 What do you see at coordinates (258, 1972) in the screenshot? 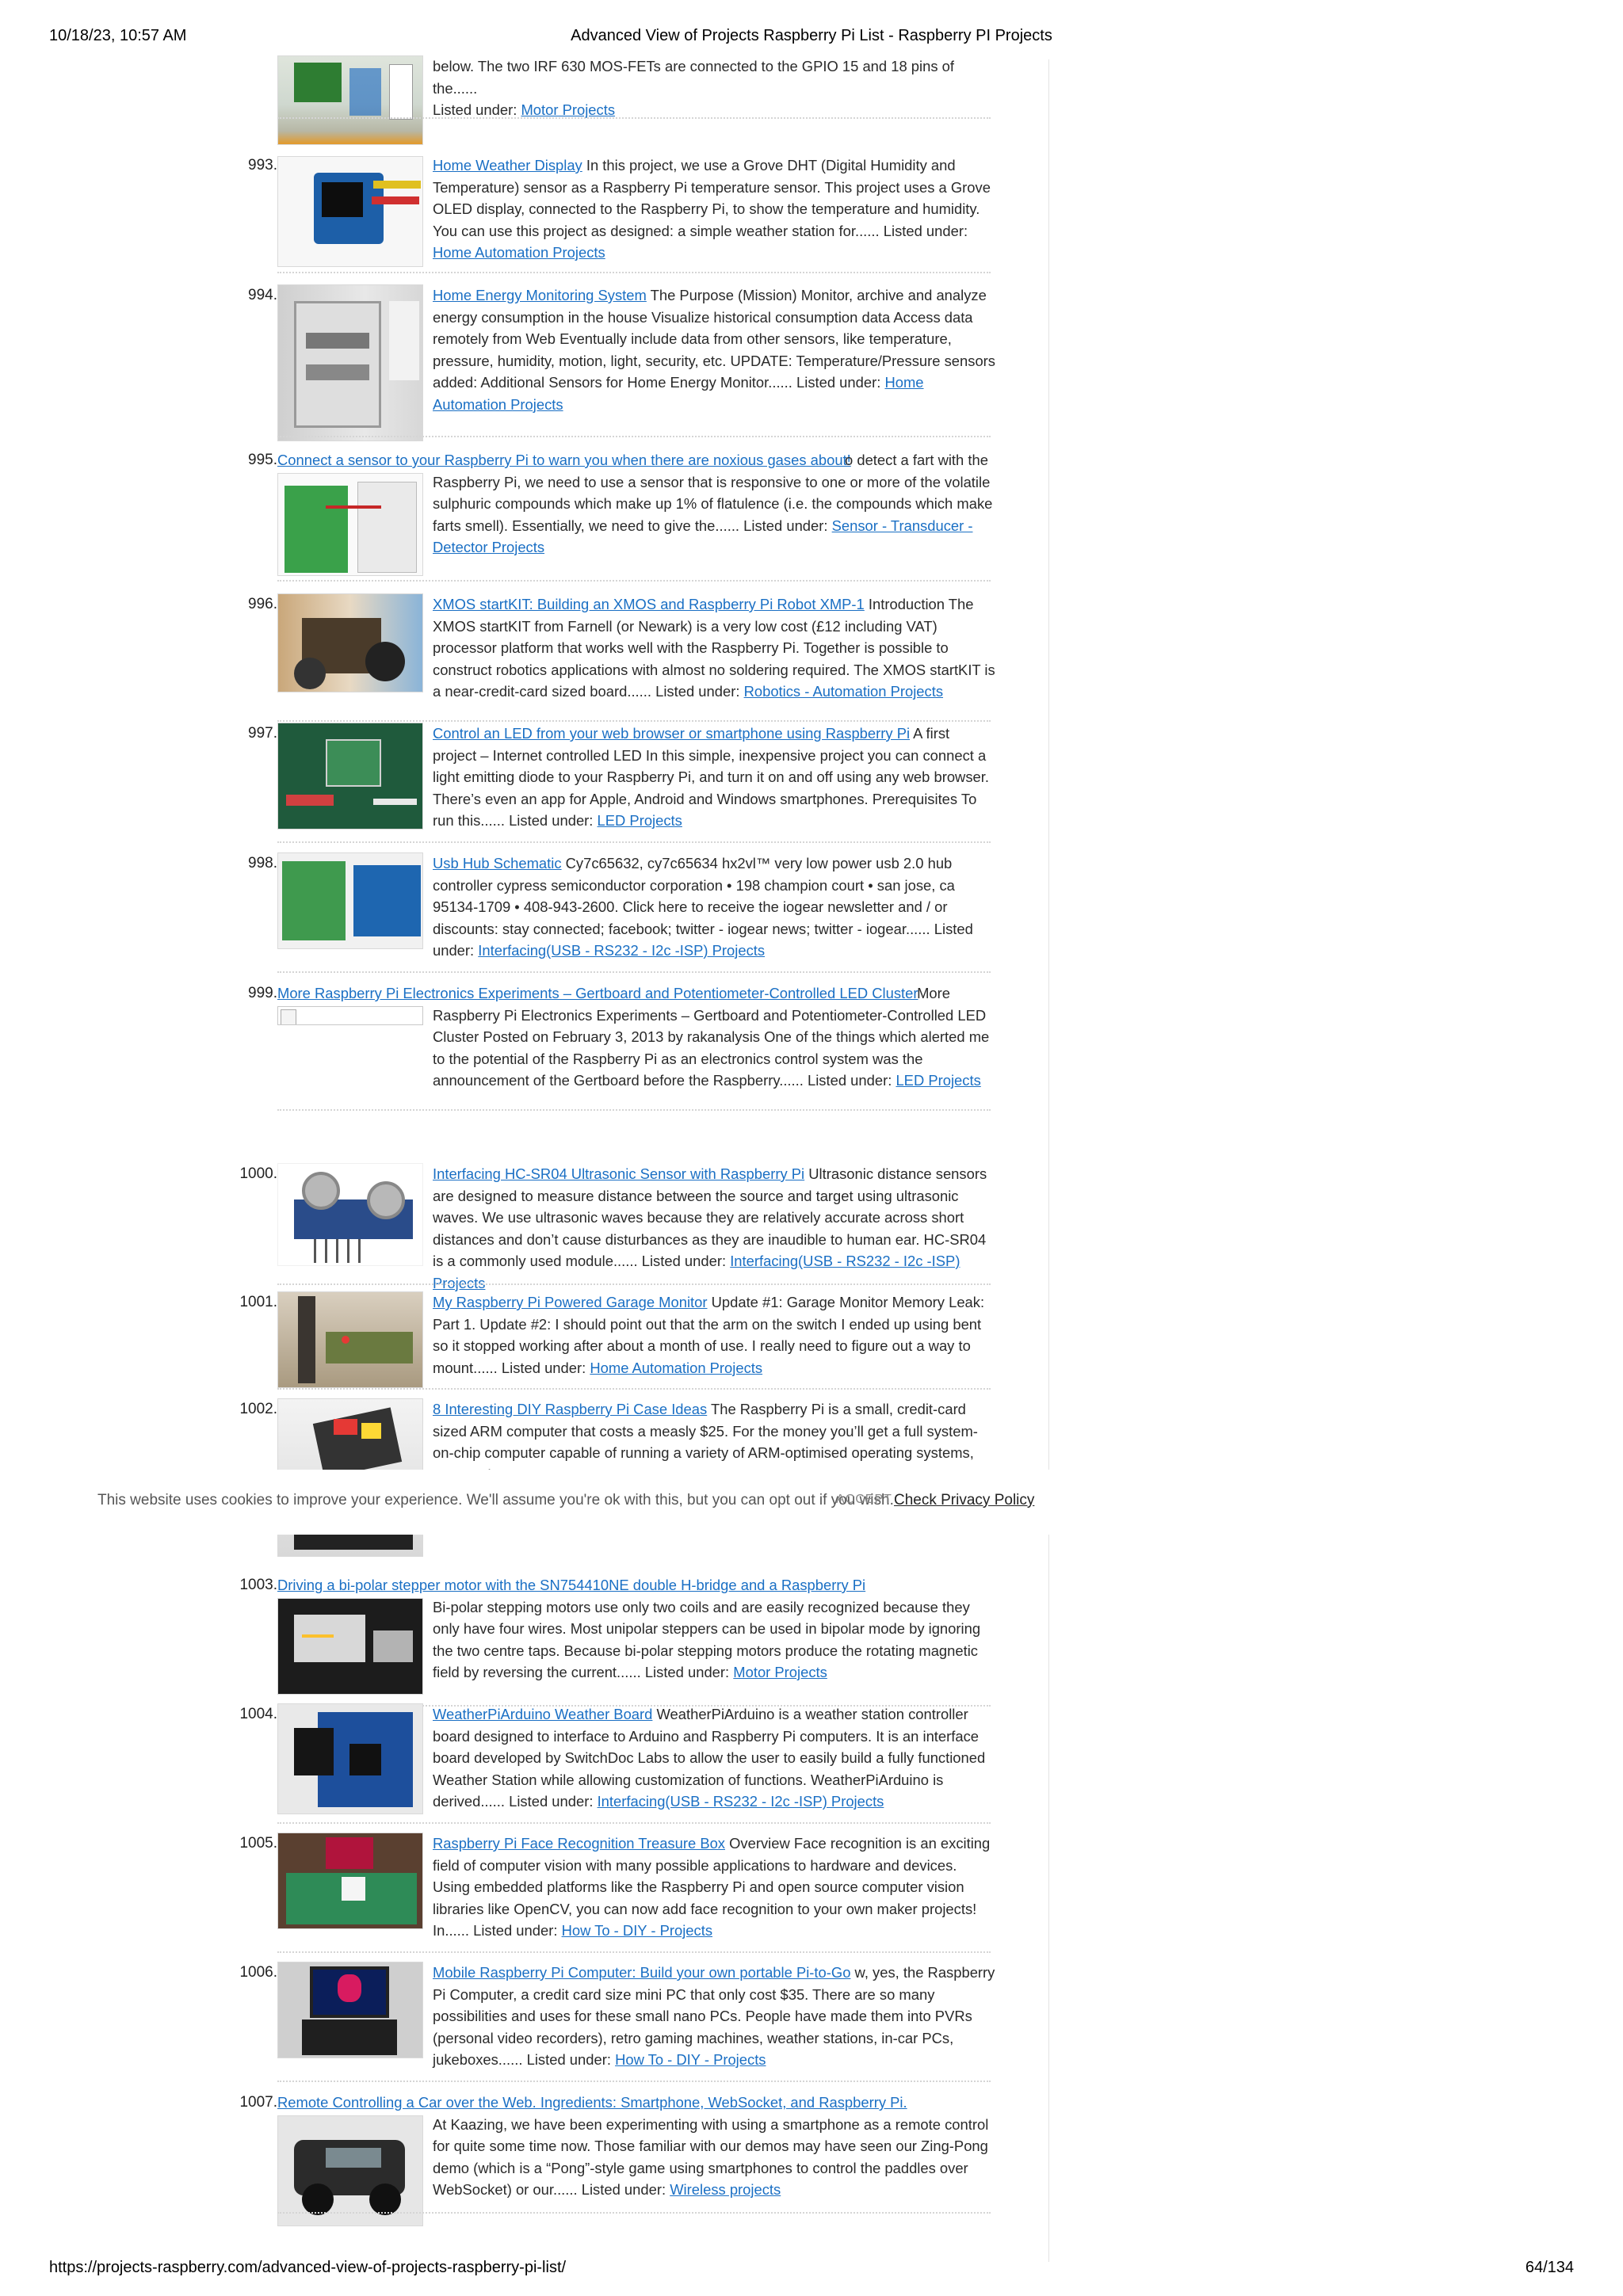
I see `item-number: 1006.` at bounding box center [258, 1972].